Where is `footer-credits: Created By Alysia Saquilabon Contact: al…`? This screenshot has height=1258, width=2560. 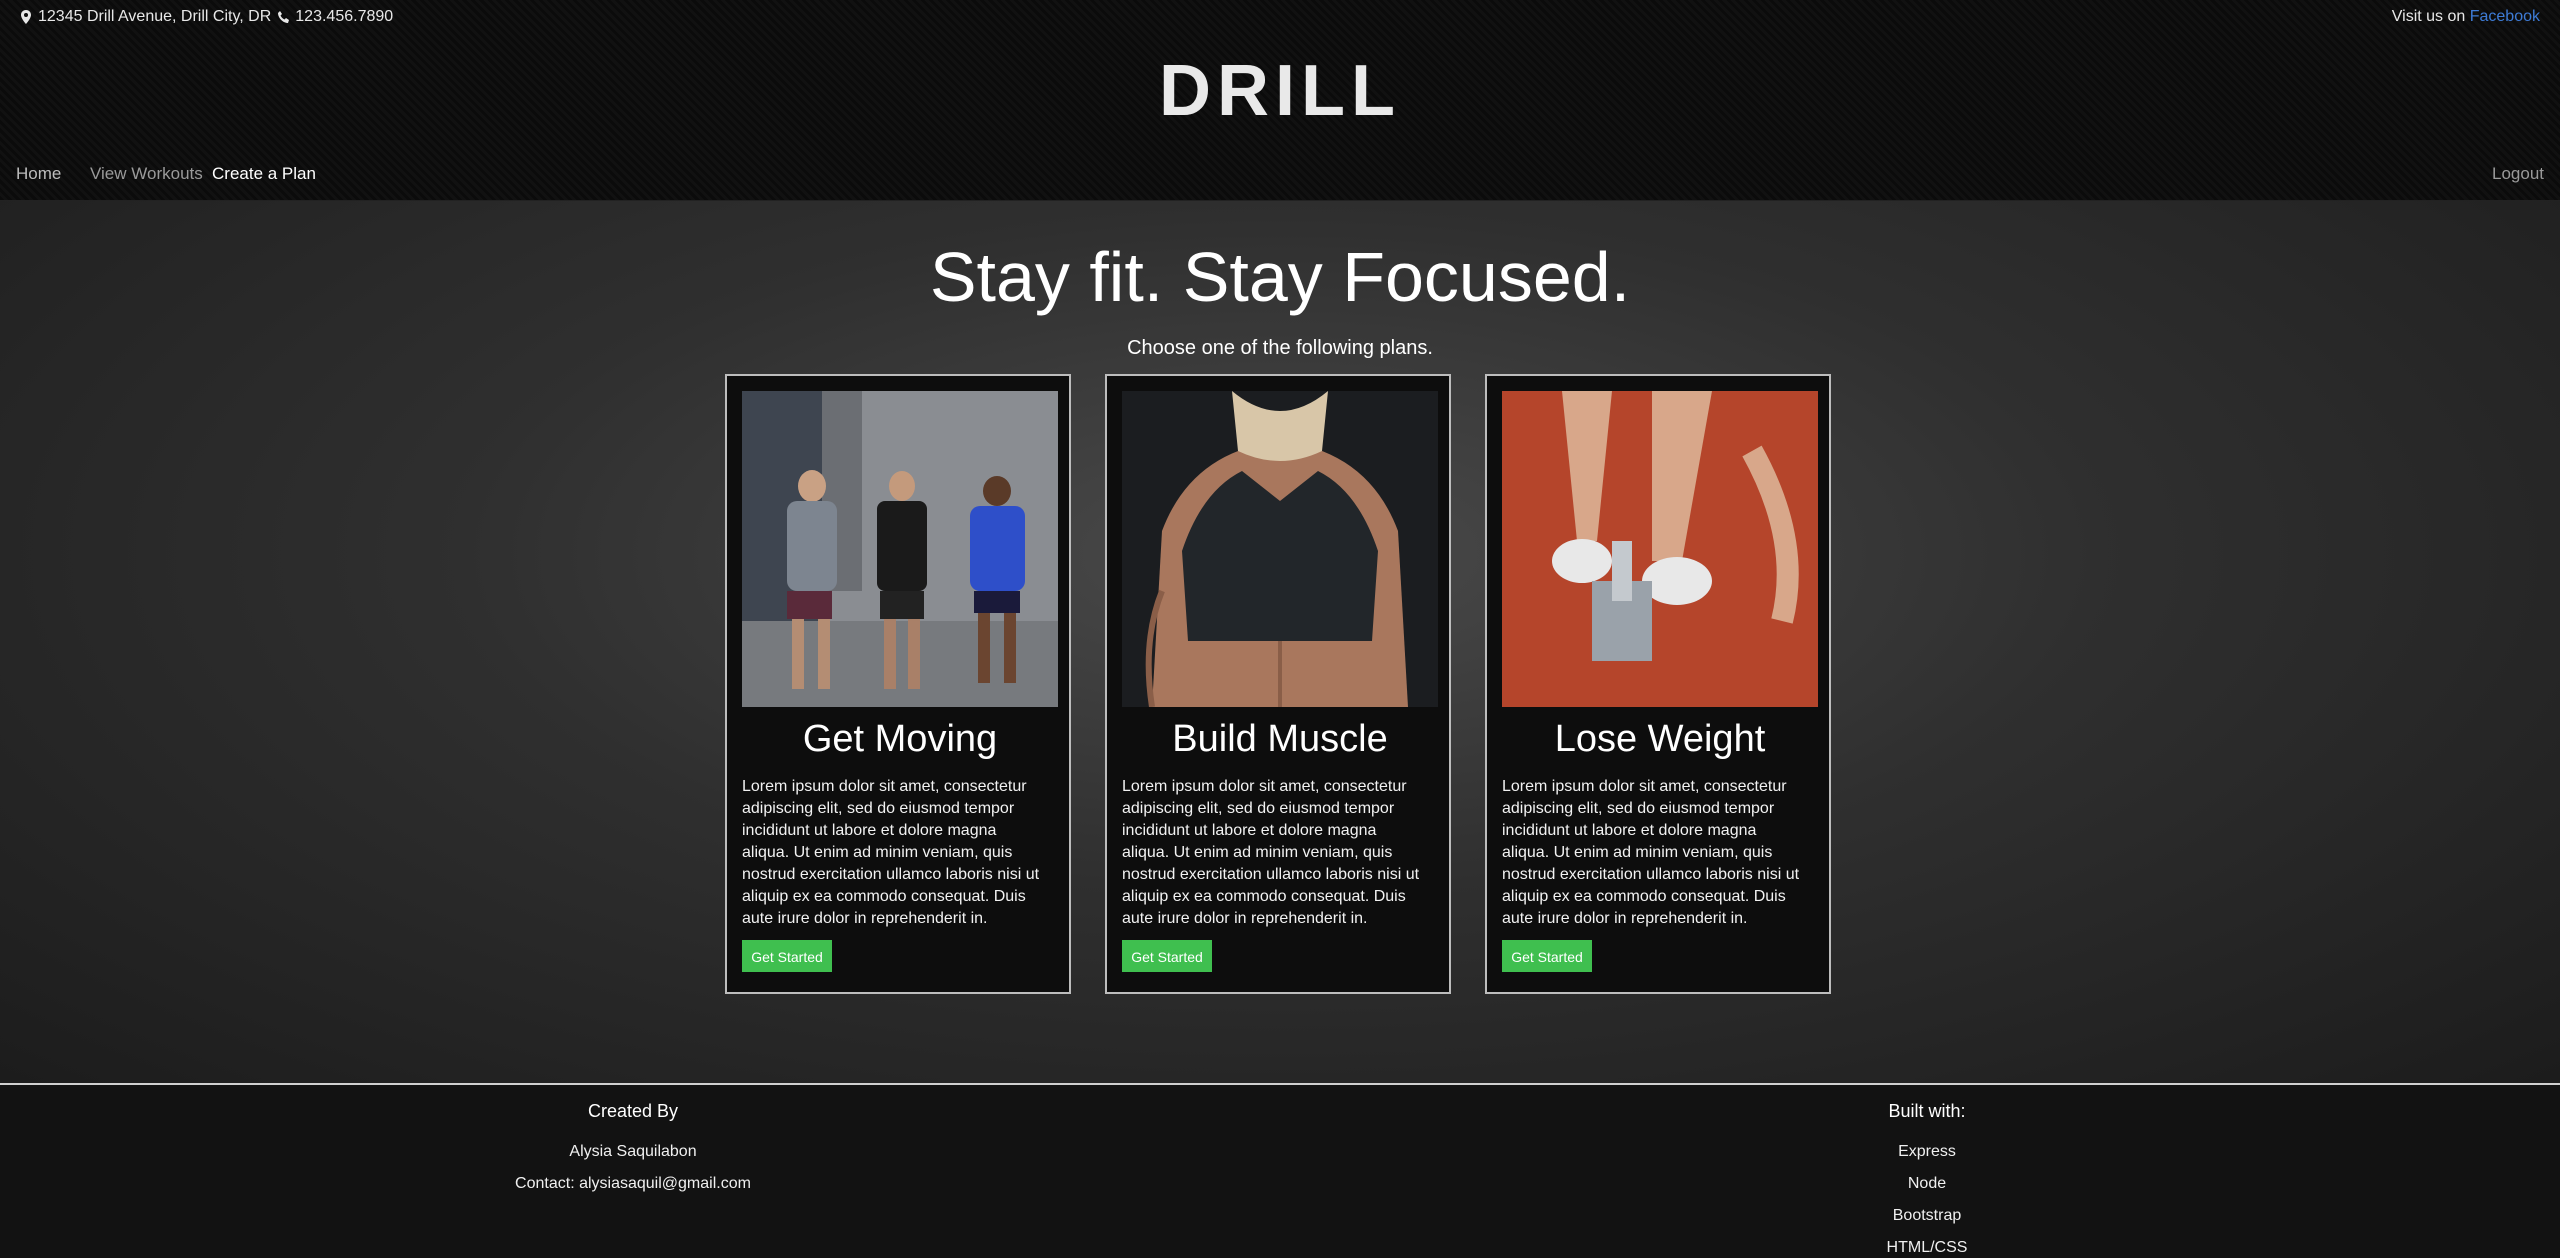
footer-credits: Created By Alysia Saquilabon Contact: al… is located at coordinates (633, 1150).